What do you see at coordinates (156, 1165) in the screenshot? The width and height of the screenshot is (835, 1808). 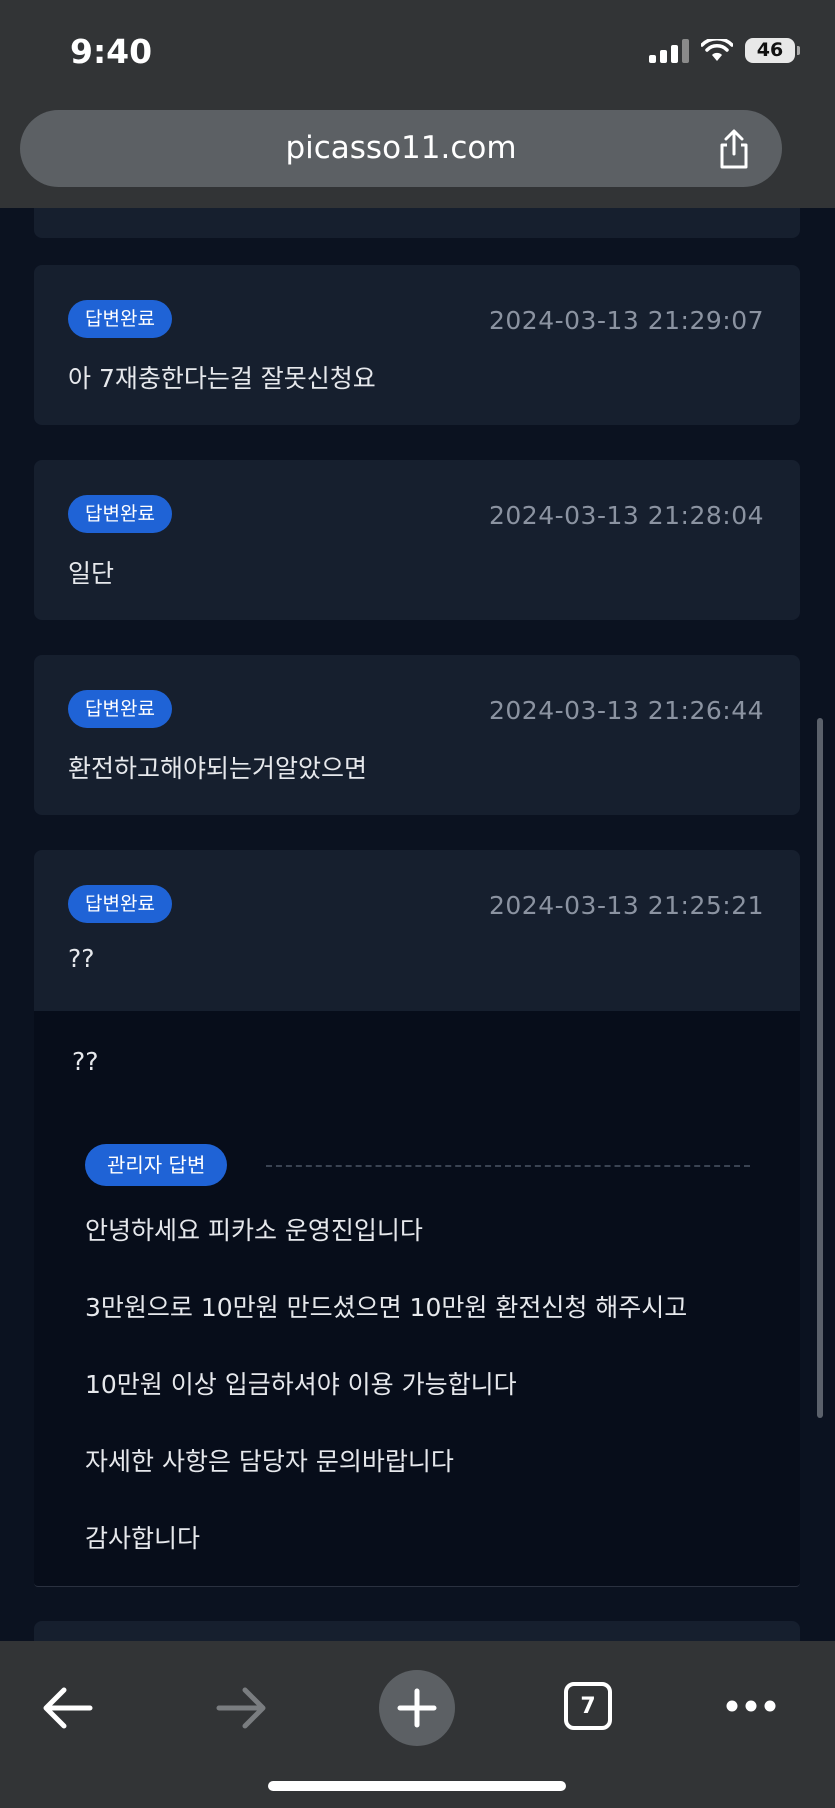 I see `admin-reply-badge: 관리자 답변` at bounding box center [156, 1165].